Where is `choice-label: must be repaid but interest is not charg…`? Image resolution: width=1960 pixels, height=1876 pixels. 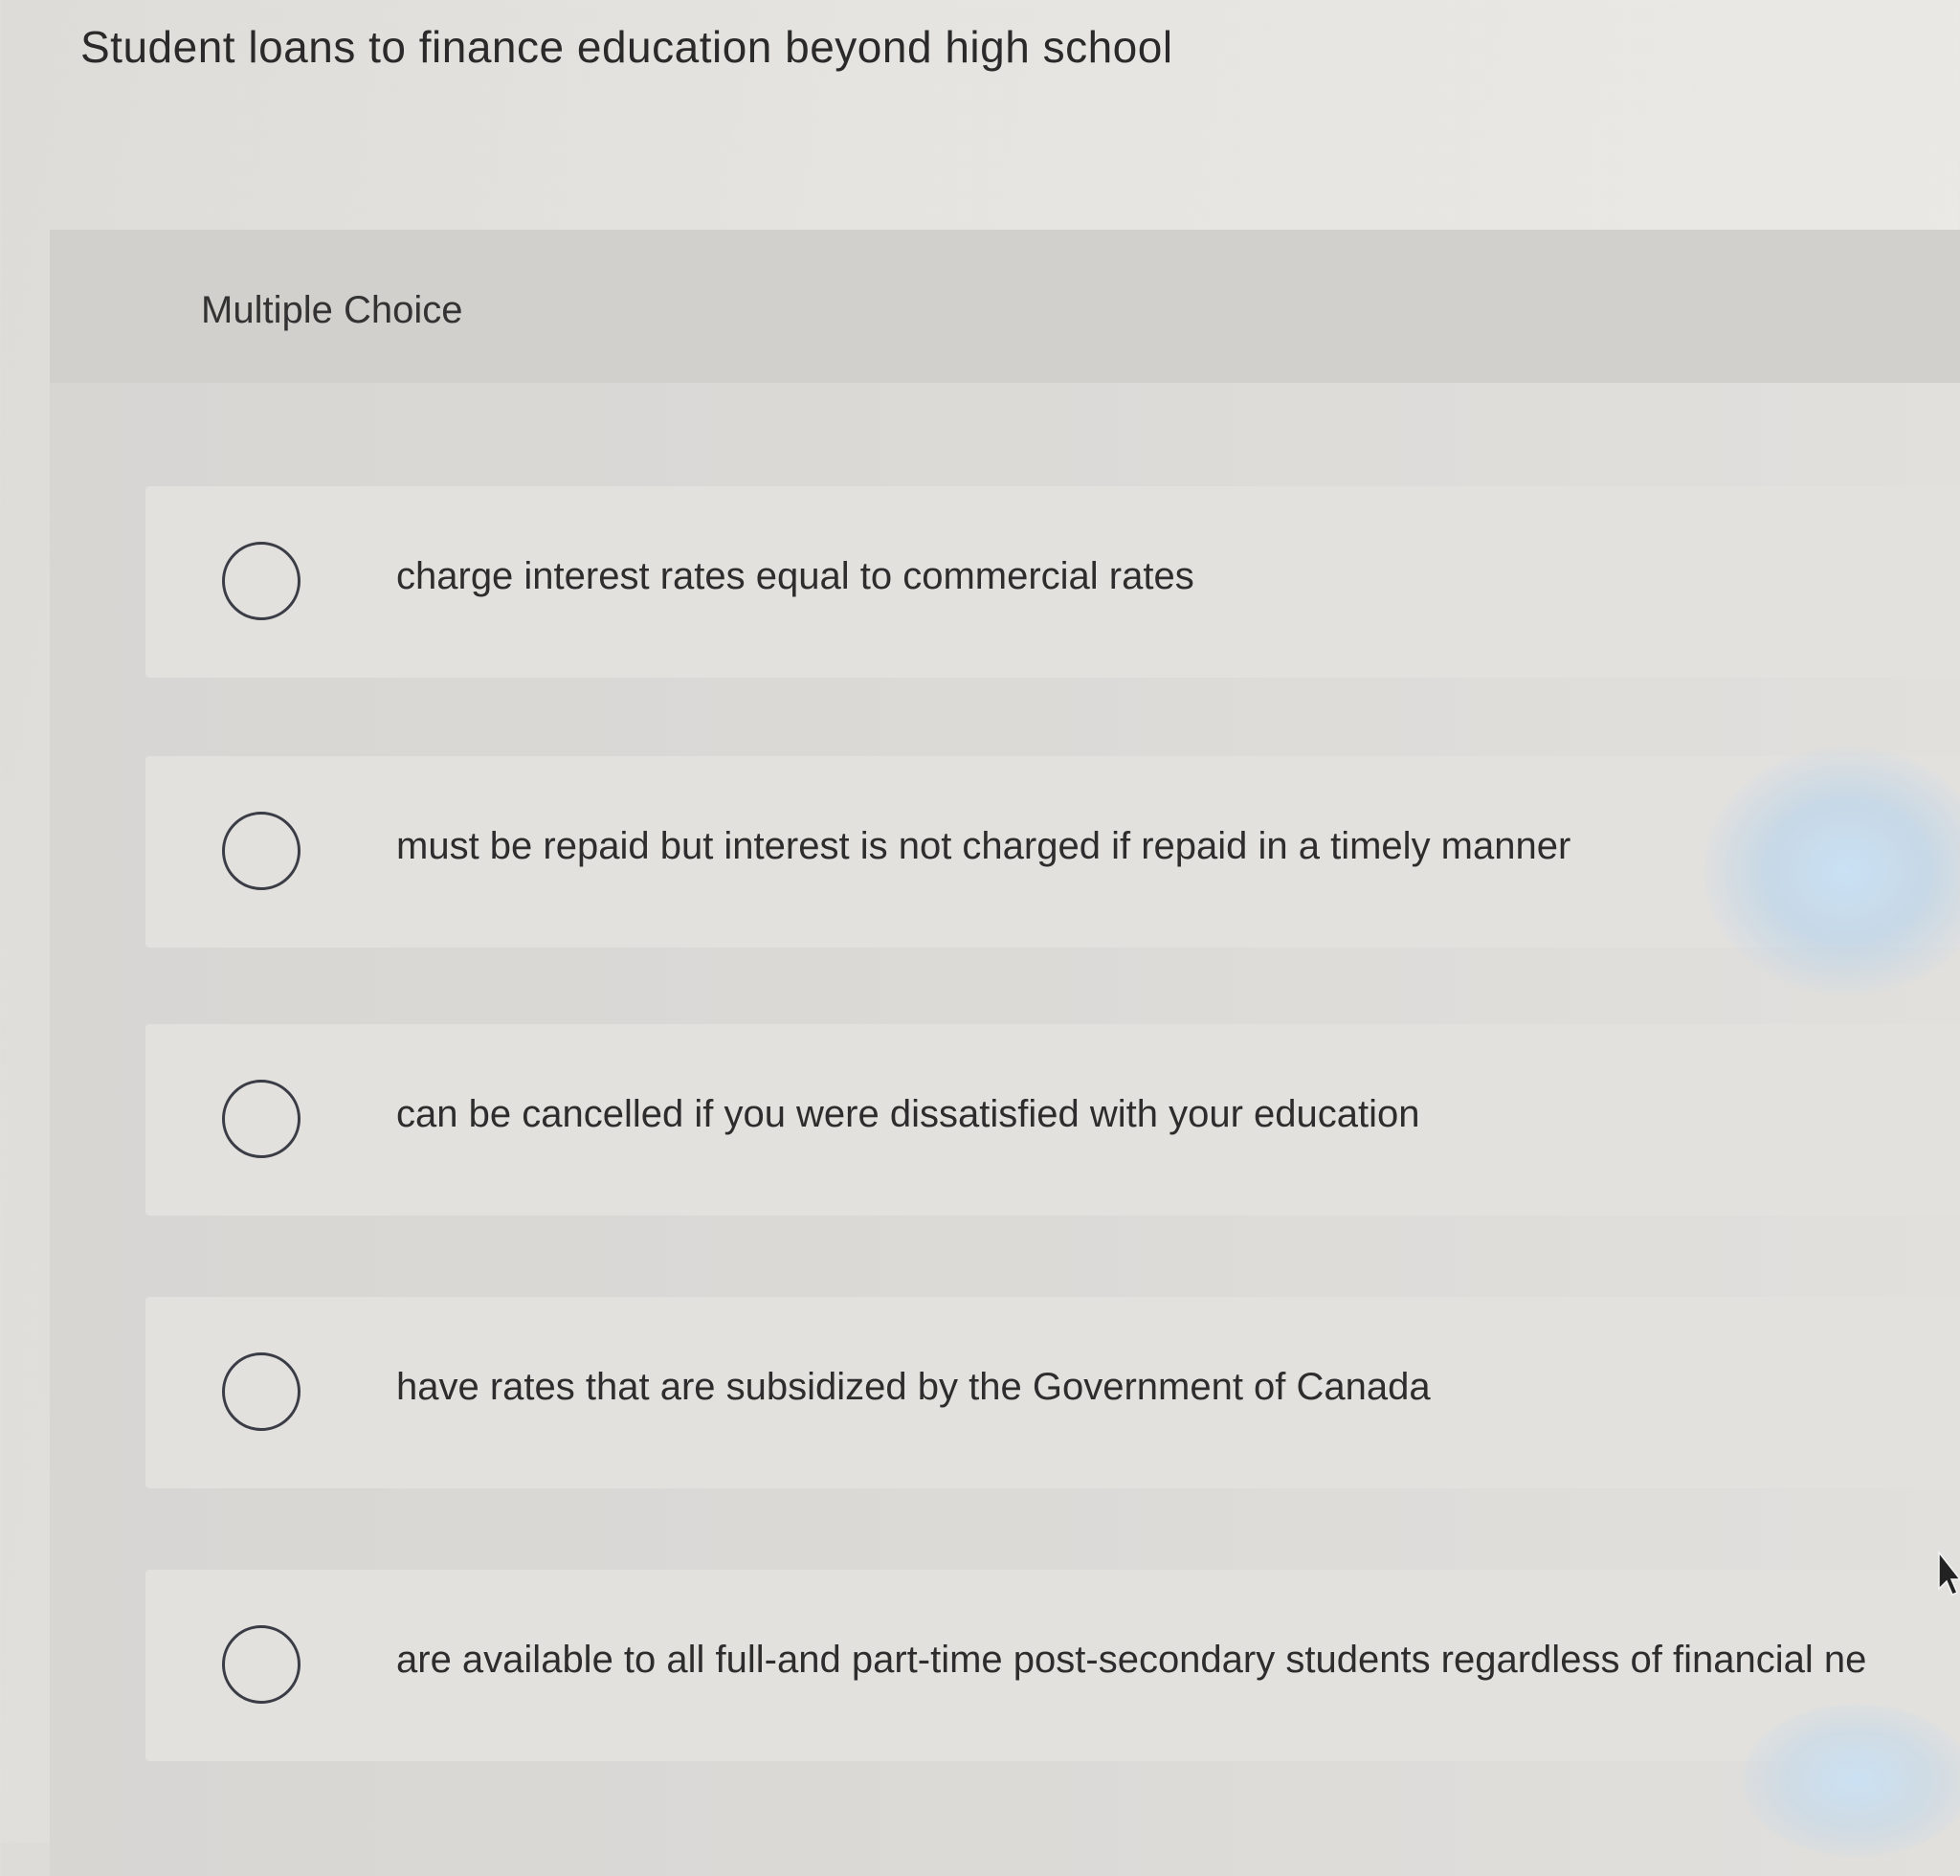 choice-label: must be repaid but interest is not charg… is located at coordinates (983, 846).